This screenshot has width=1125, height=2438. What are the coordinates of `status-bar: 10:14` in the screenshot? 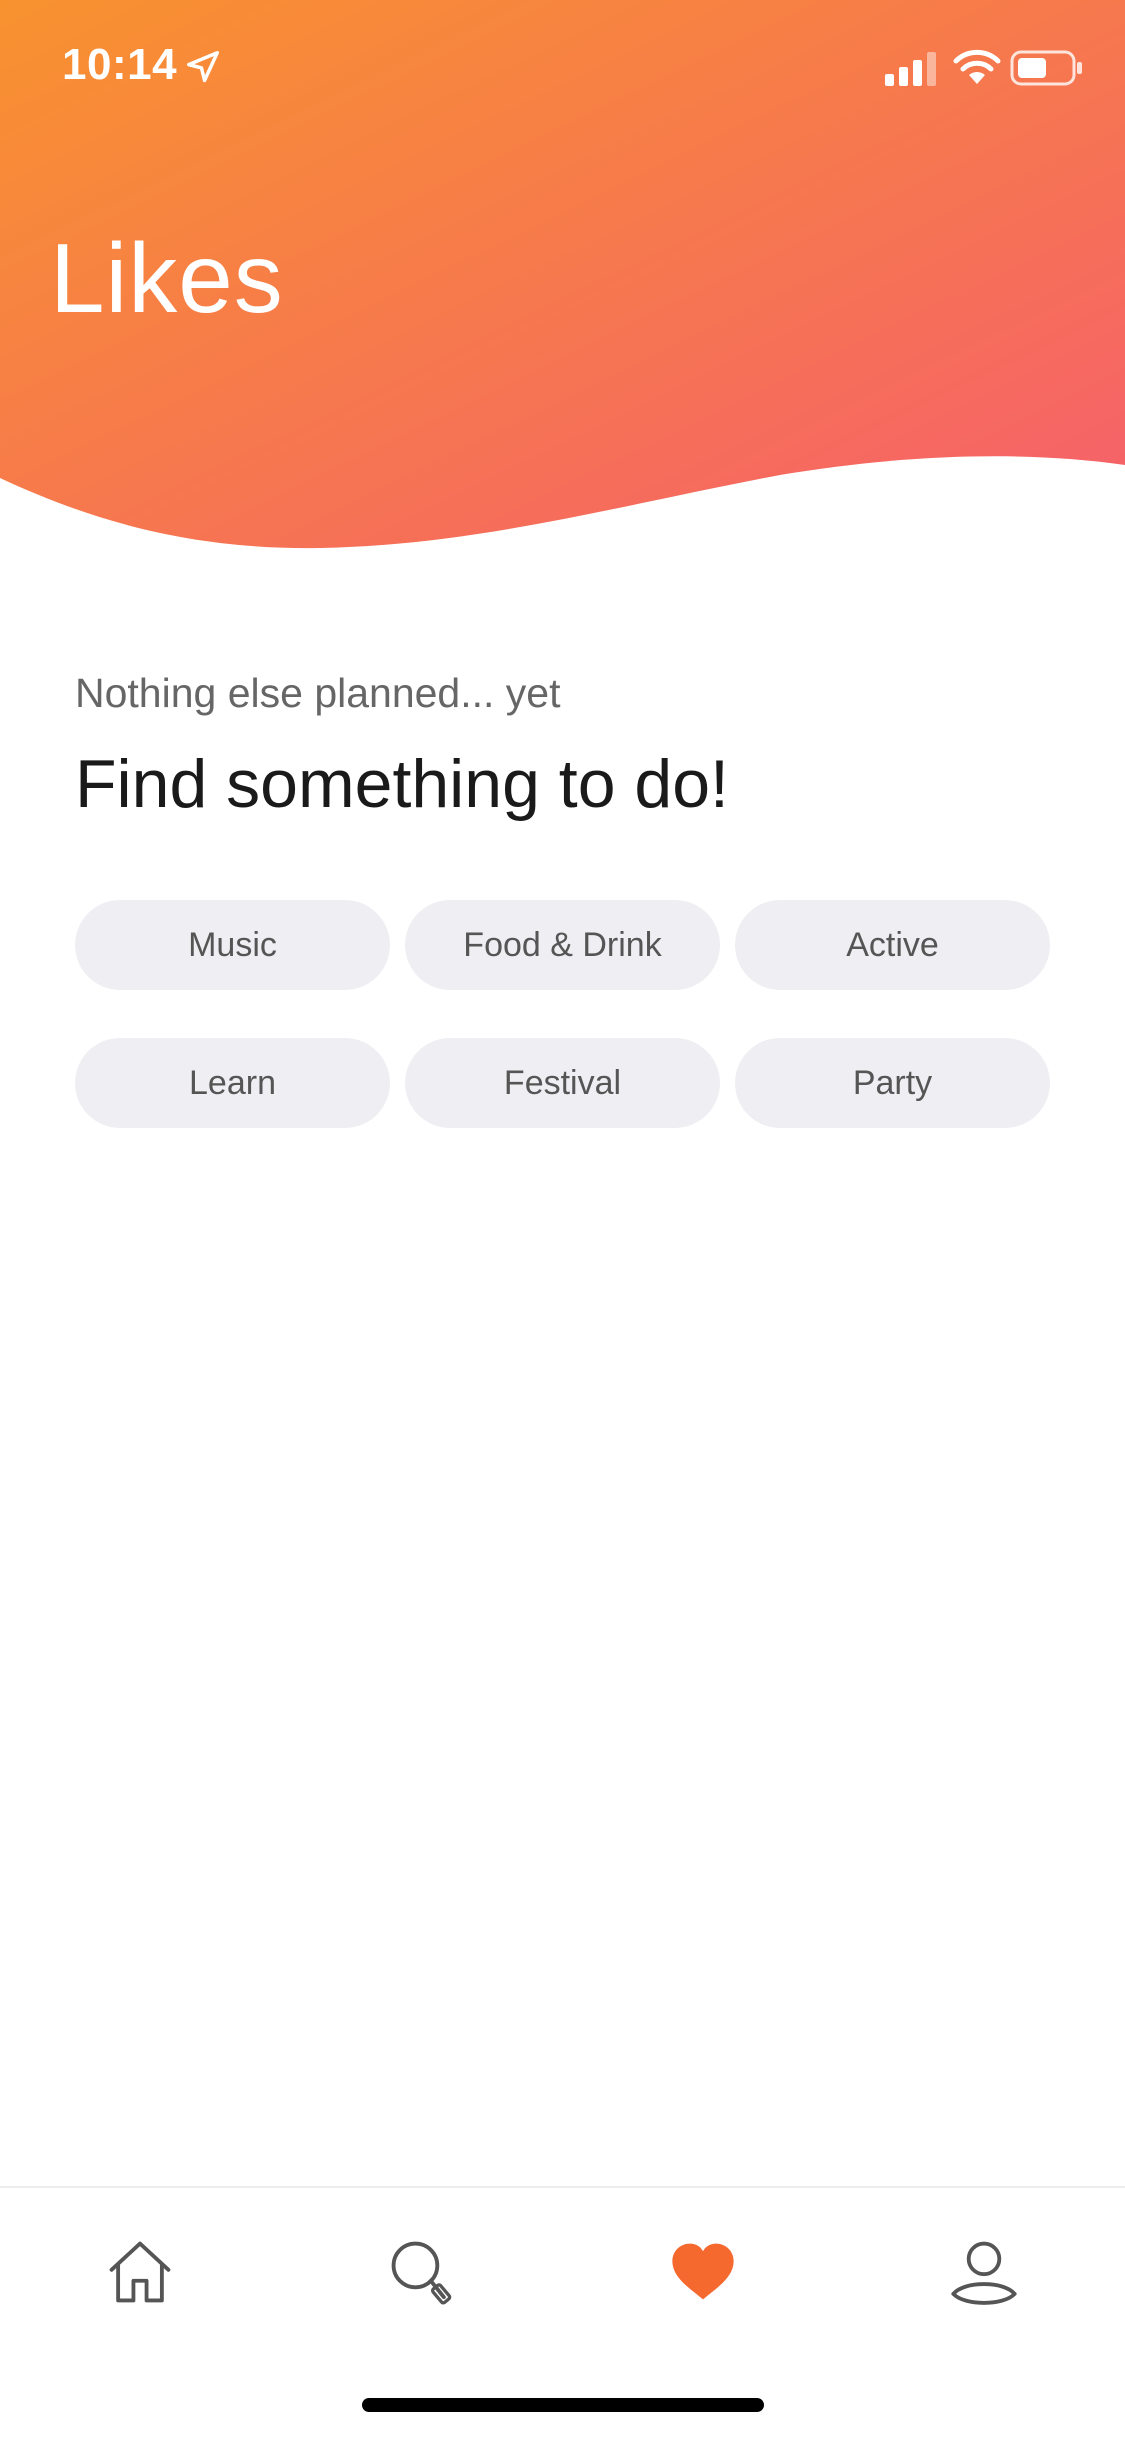 It's located at (562, 70).